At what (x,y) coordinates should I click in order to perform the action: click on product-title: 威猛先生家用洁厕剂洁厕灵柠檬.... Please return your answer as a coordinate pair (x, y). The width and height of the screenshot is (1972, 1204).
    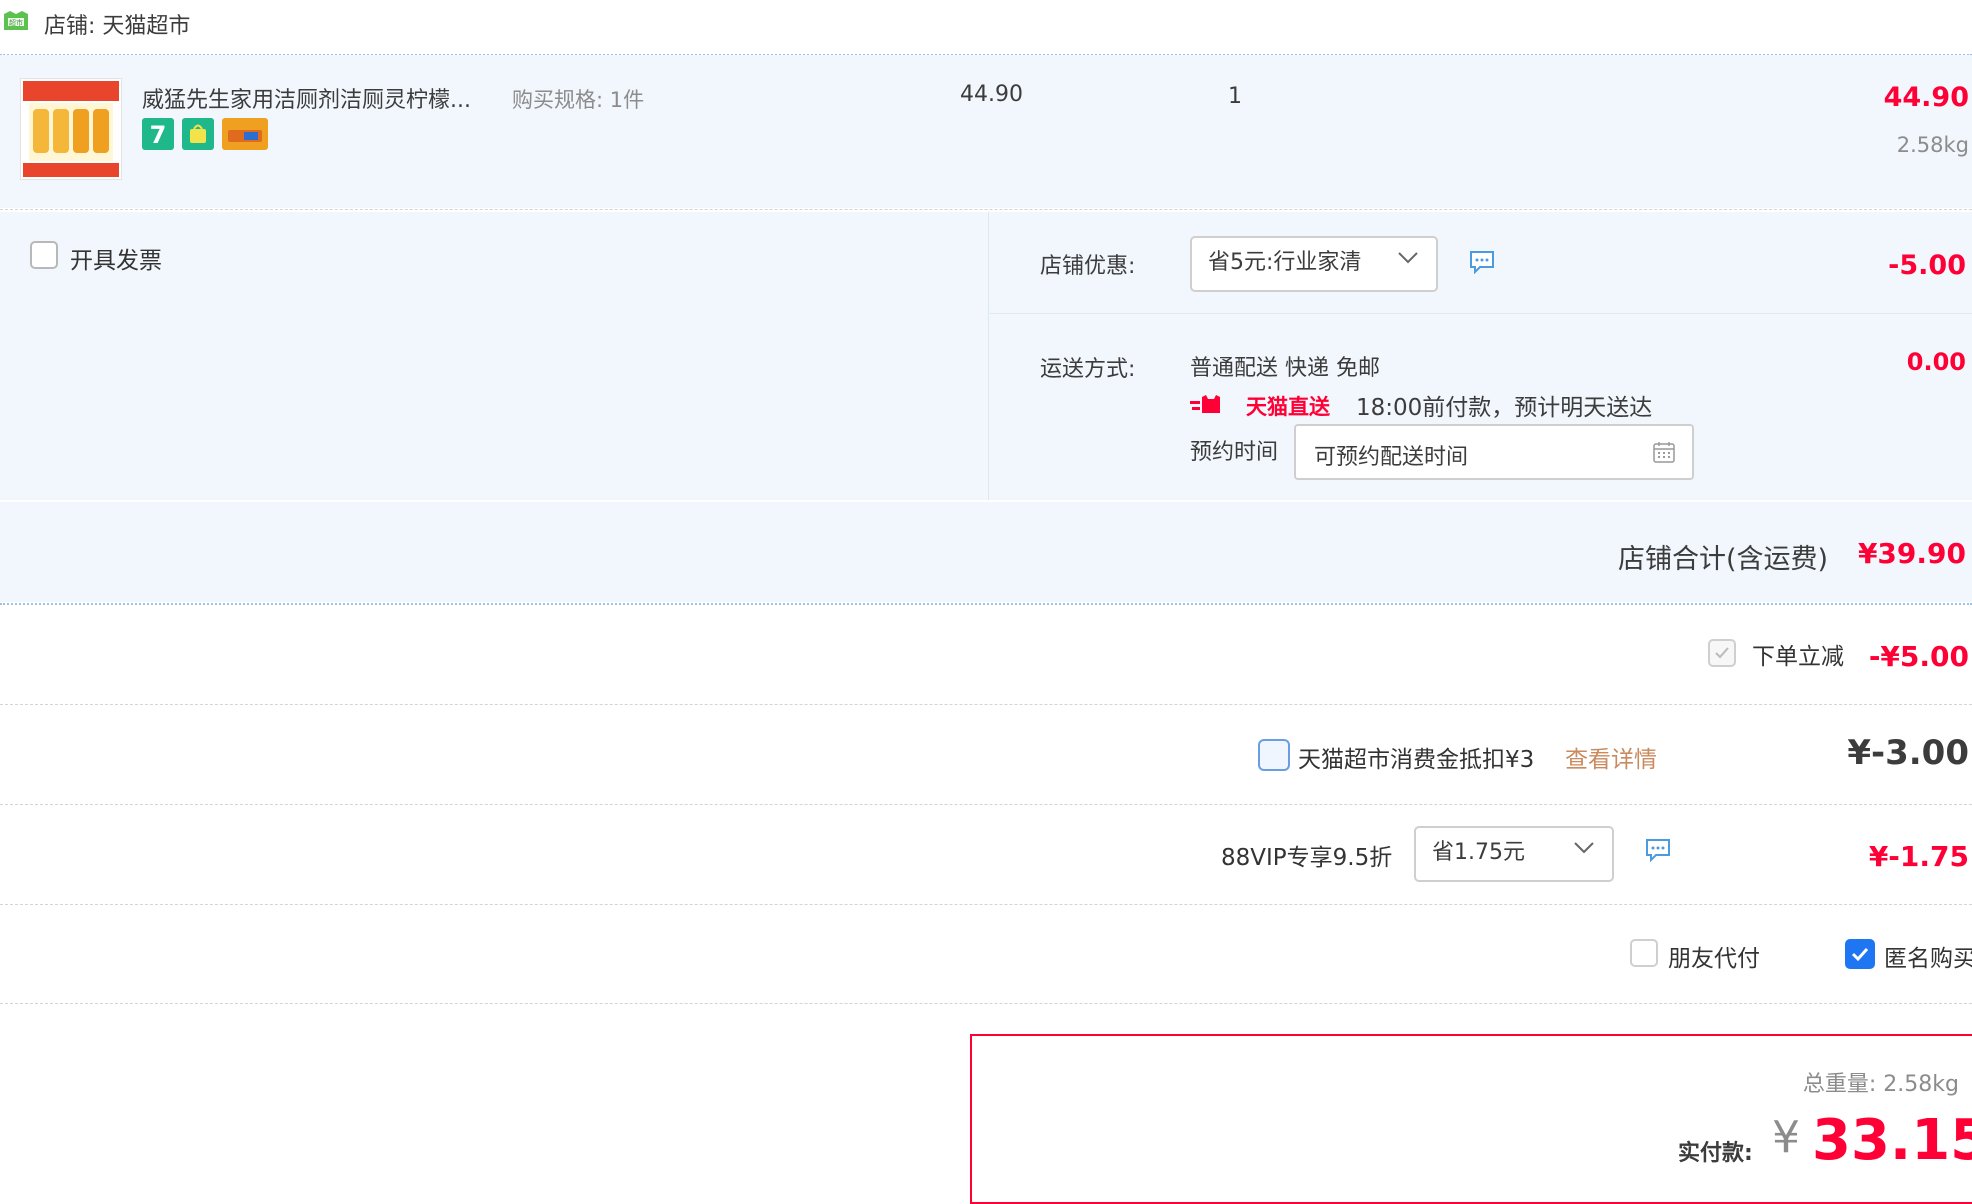
    Looking at the image, I should click on (306, 98).